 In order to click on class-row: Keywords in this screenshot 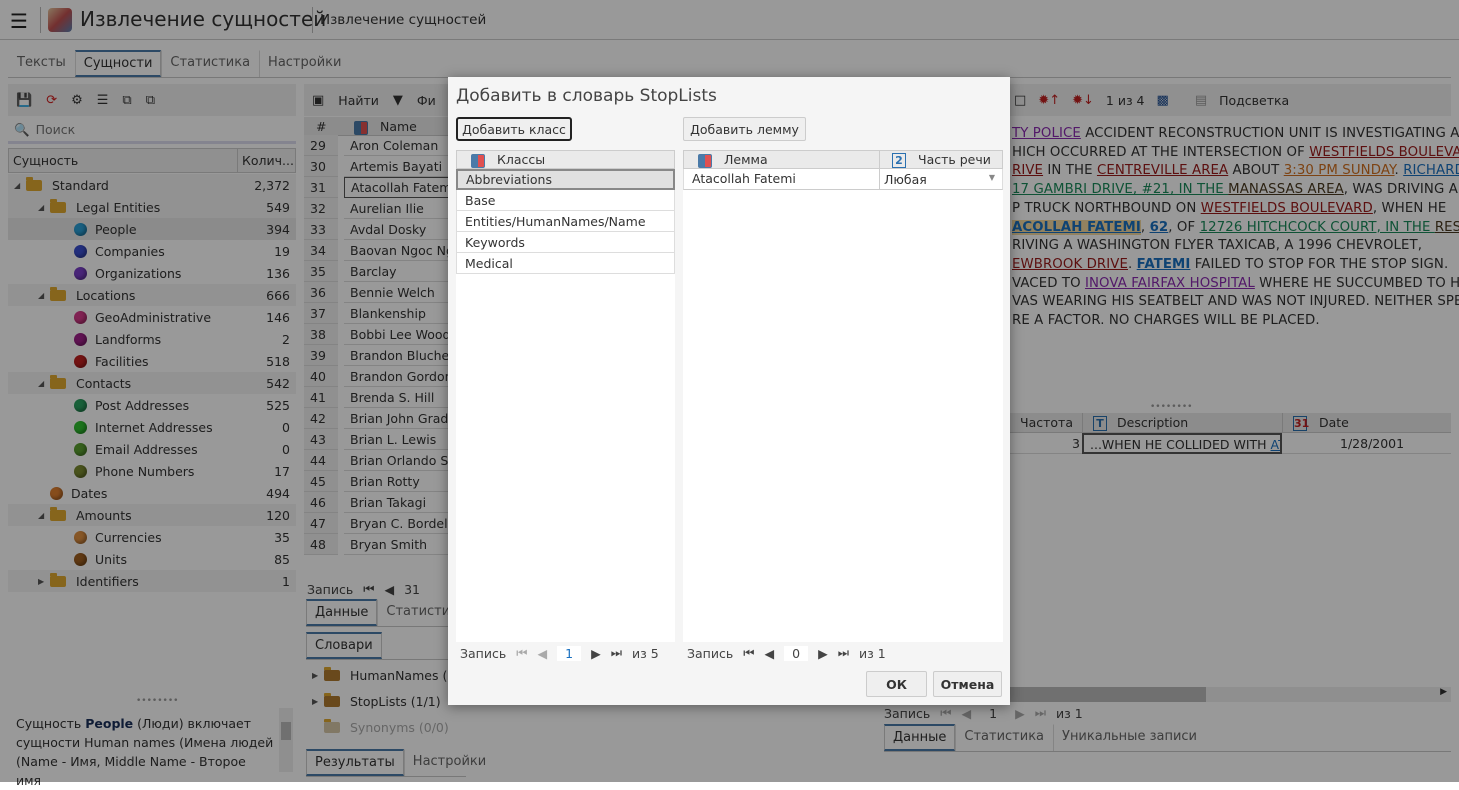, I will do `click(565, 242)`.